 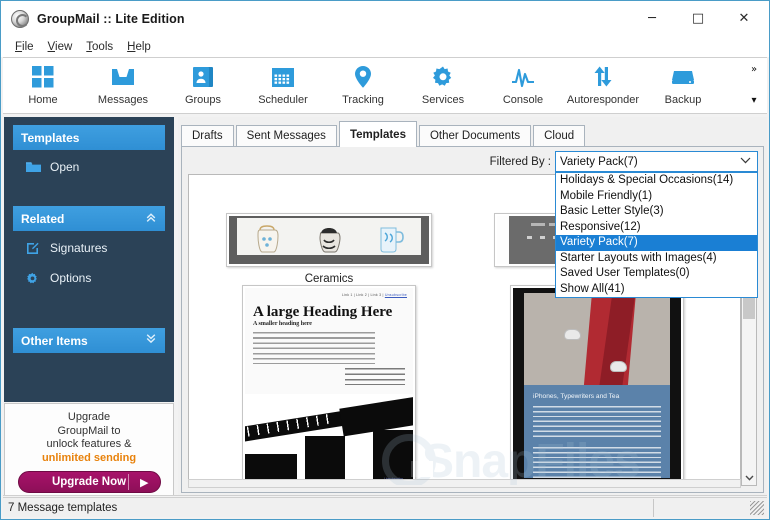 What do you see at coordinates (375, 376) in the screenshot?
I see `preview-meta-text` at bounding box center [375, 376].